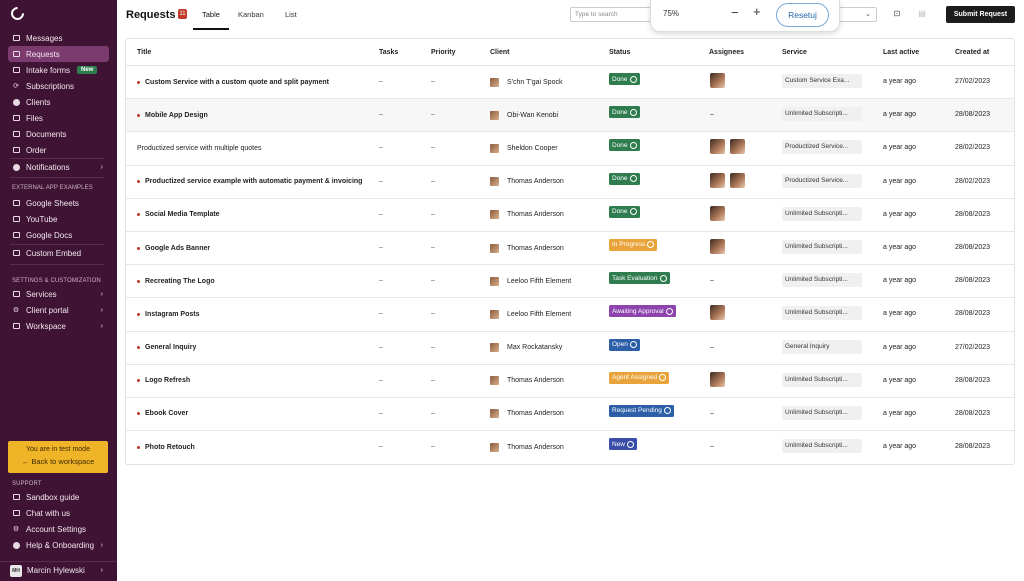  I want to click on tab-kanban: Kanban, so click(251, 14).